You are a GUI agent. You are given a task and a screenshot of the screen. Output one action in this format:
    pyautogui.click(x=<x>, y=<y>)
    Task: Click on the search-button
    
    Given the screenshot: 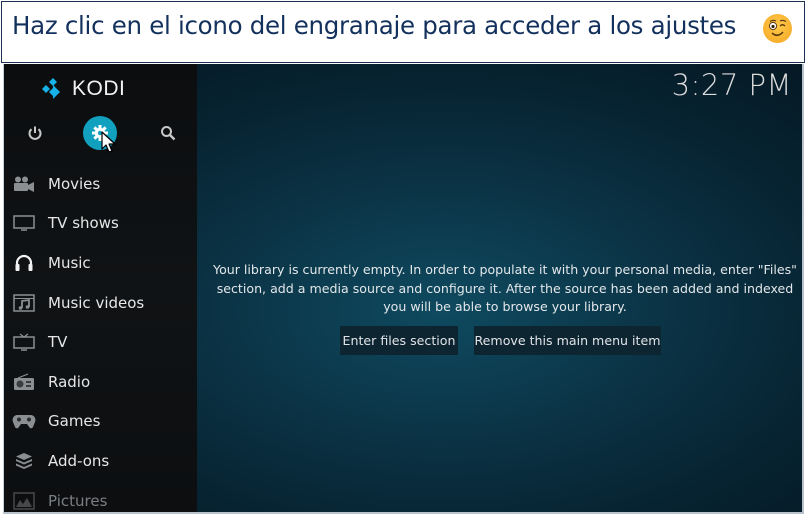 What is the action you would take?
    pyautogui.click(x=168, y=133)
    